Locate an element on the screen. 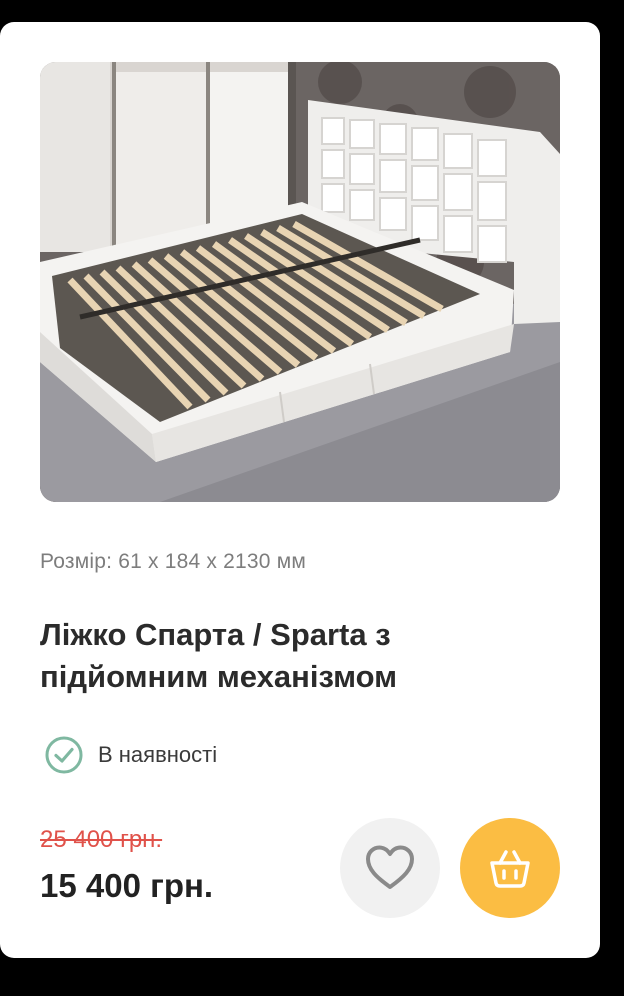 This screenshot has width=624, height=996. product-size: Розмір: 61 x 184 x 2130 мм is located at coordinates (173, 561).